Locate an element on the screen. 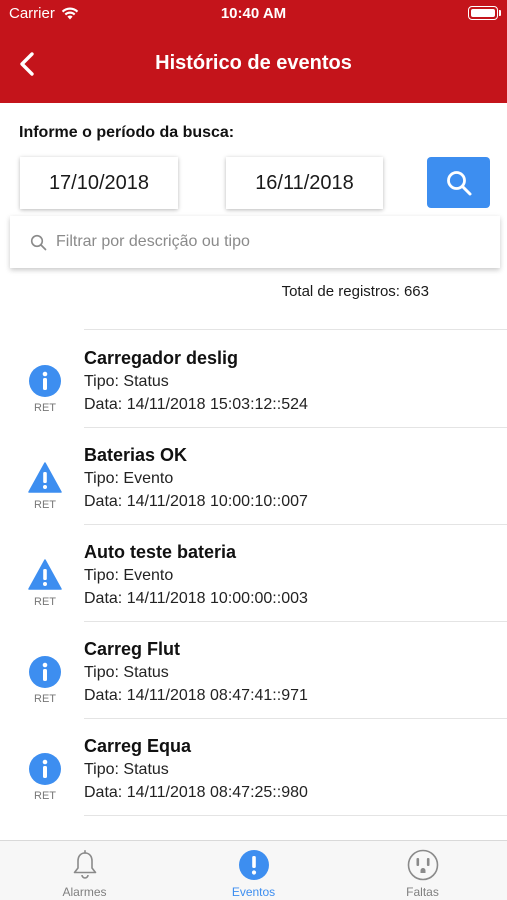 This screenshot has width=507, height=900. event-title: Carreg Equa is located at coordinates (138, 746).